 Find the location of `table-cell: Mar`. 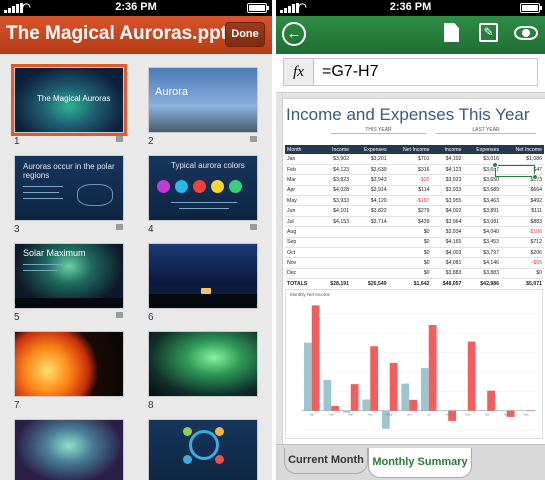

table-cell: Mar is located at coordinates (302, 180).